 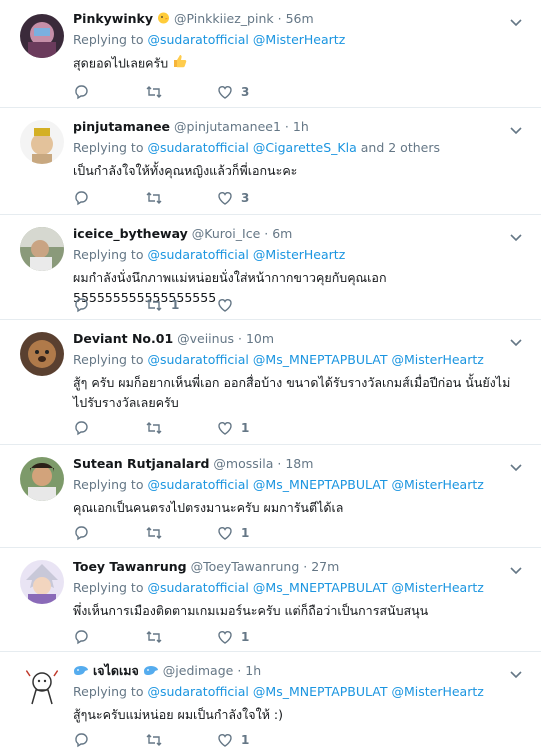 What do you see at coordinates (325, 566) in the screenshot?
I see `timestamp: 27m` at bounding box center [325, 566].